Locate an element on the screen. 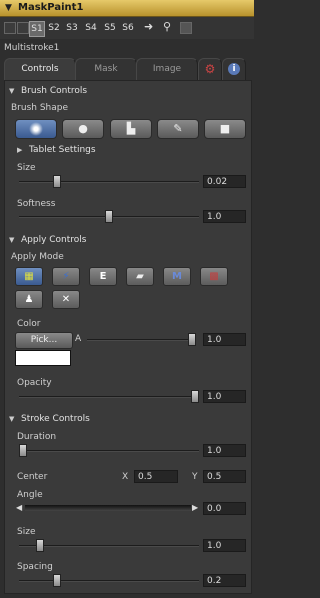 The width and height of the screenshot is (320, 598). info-icon: i is located at coordinates (234, 69).